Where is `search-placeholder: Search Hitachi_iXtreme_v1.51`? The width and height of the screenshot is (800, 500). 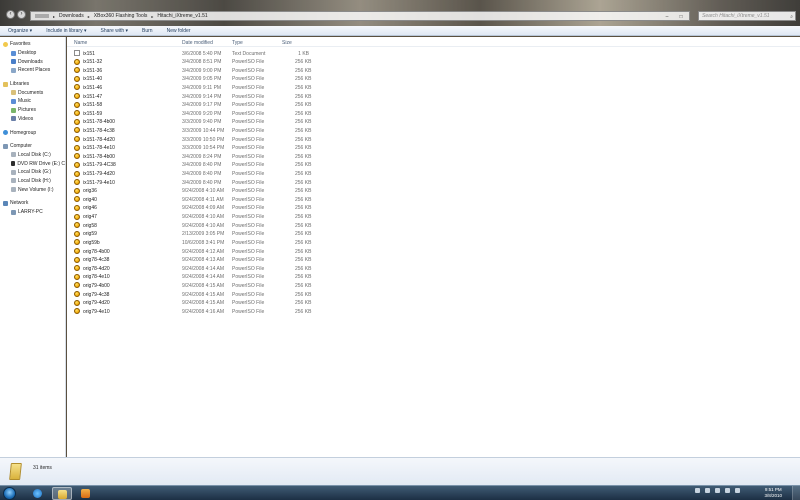 search-placeholder: Search Hitachi_iXtreme_v1.51 is located at coordinates (736, 16).